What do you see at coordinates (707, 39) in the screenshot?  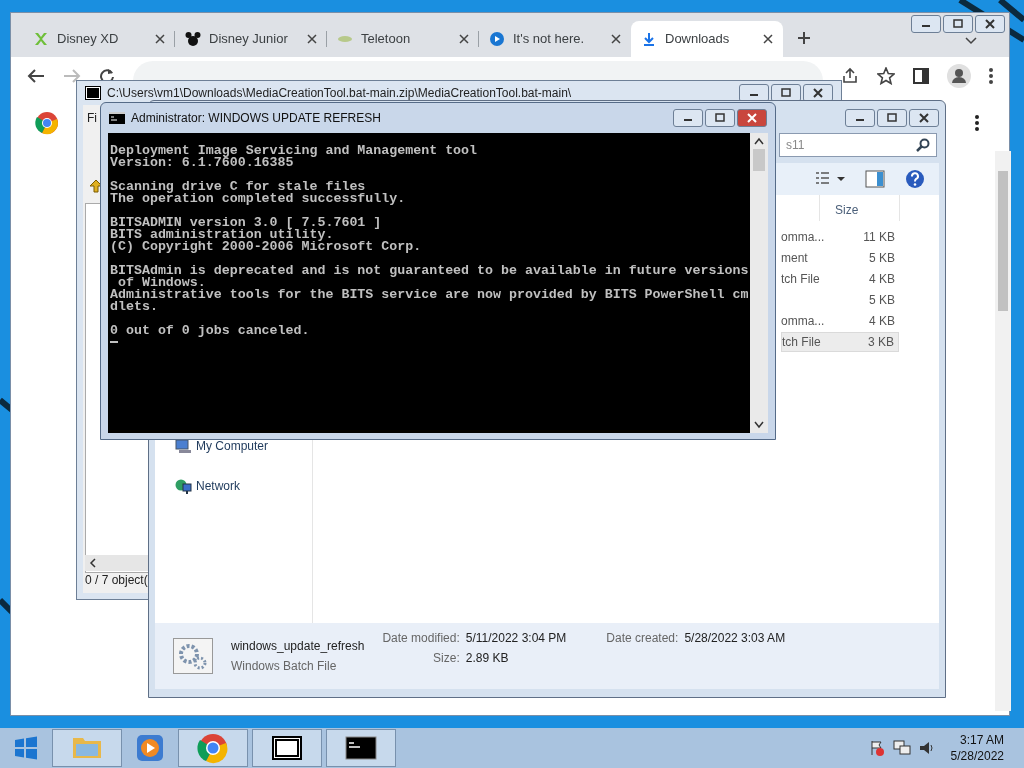 I see `browser-tab: Downloads` at bounding box center [707, 39].